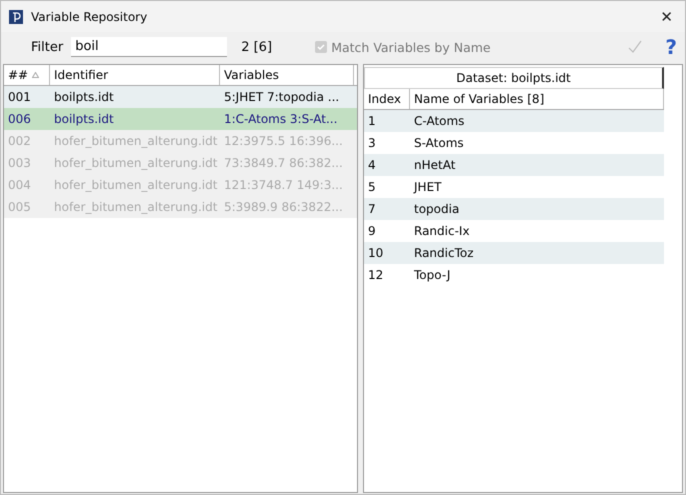 This screenshot has height=495, width=686. I want to click on table-cell-text: nHetAt, so click(434, 165).